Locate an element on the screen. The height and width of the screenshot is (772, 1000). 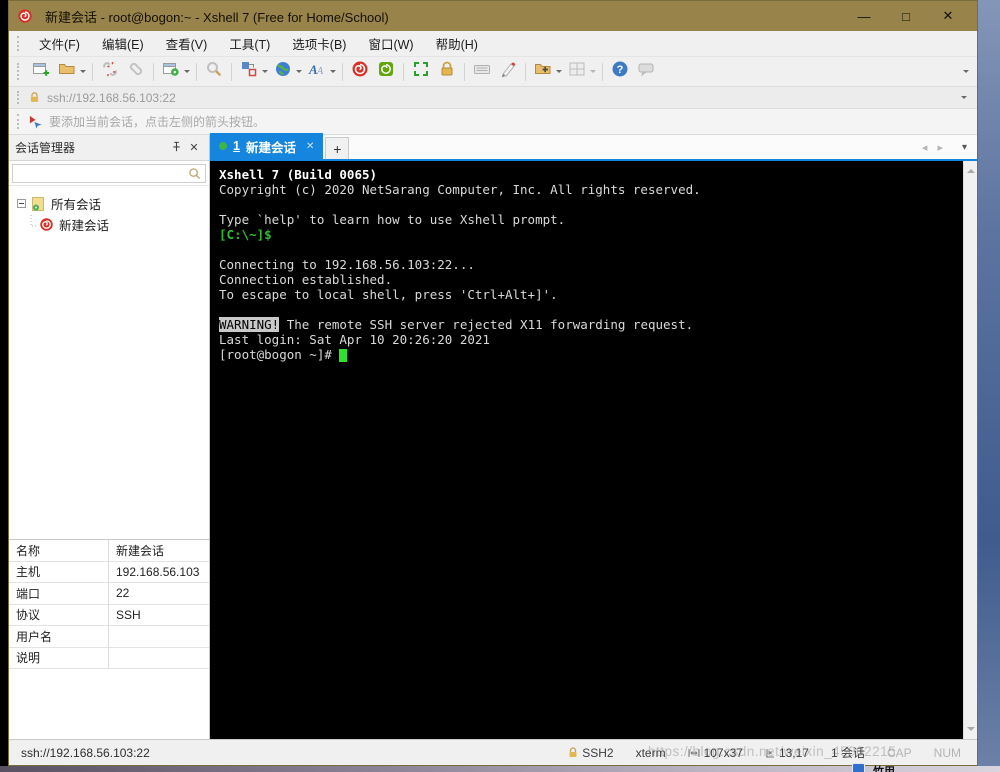
status-item-cap: CAP is located at coordinates (899, 753).